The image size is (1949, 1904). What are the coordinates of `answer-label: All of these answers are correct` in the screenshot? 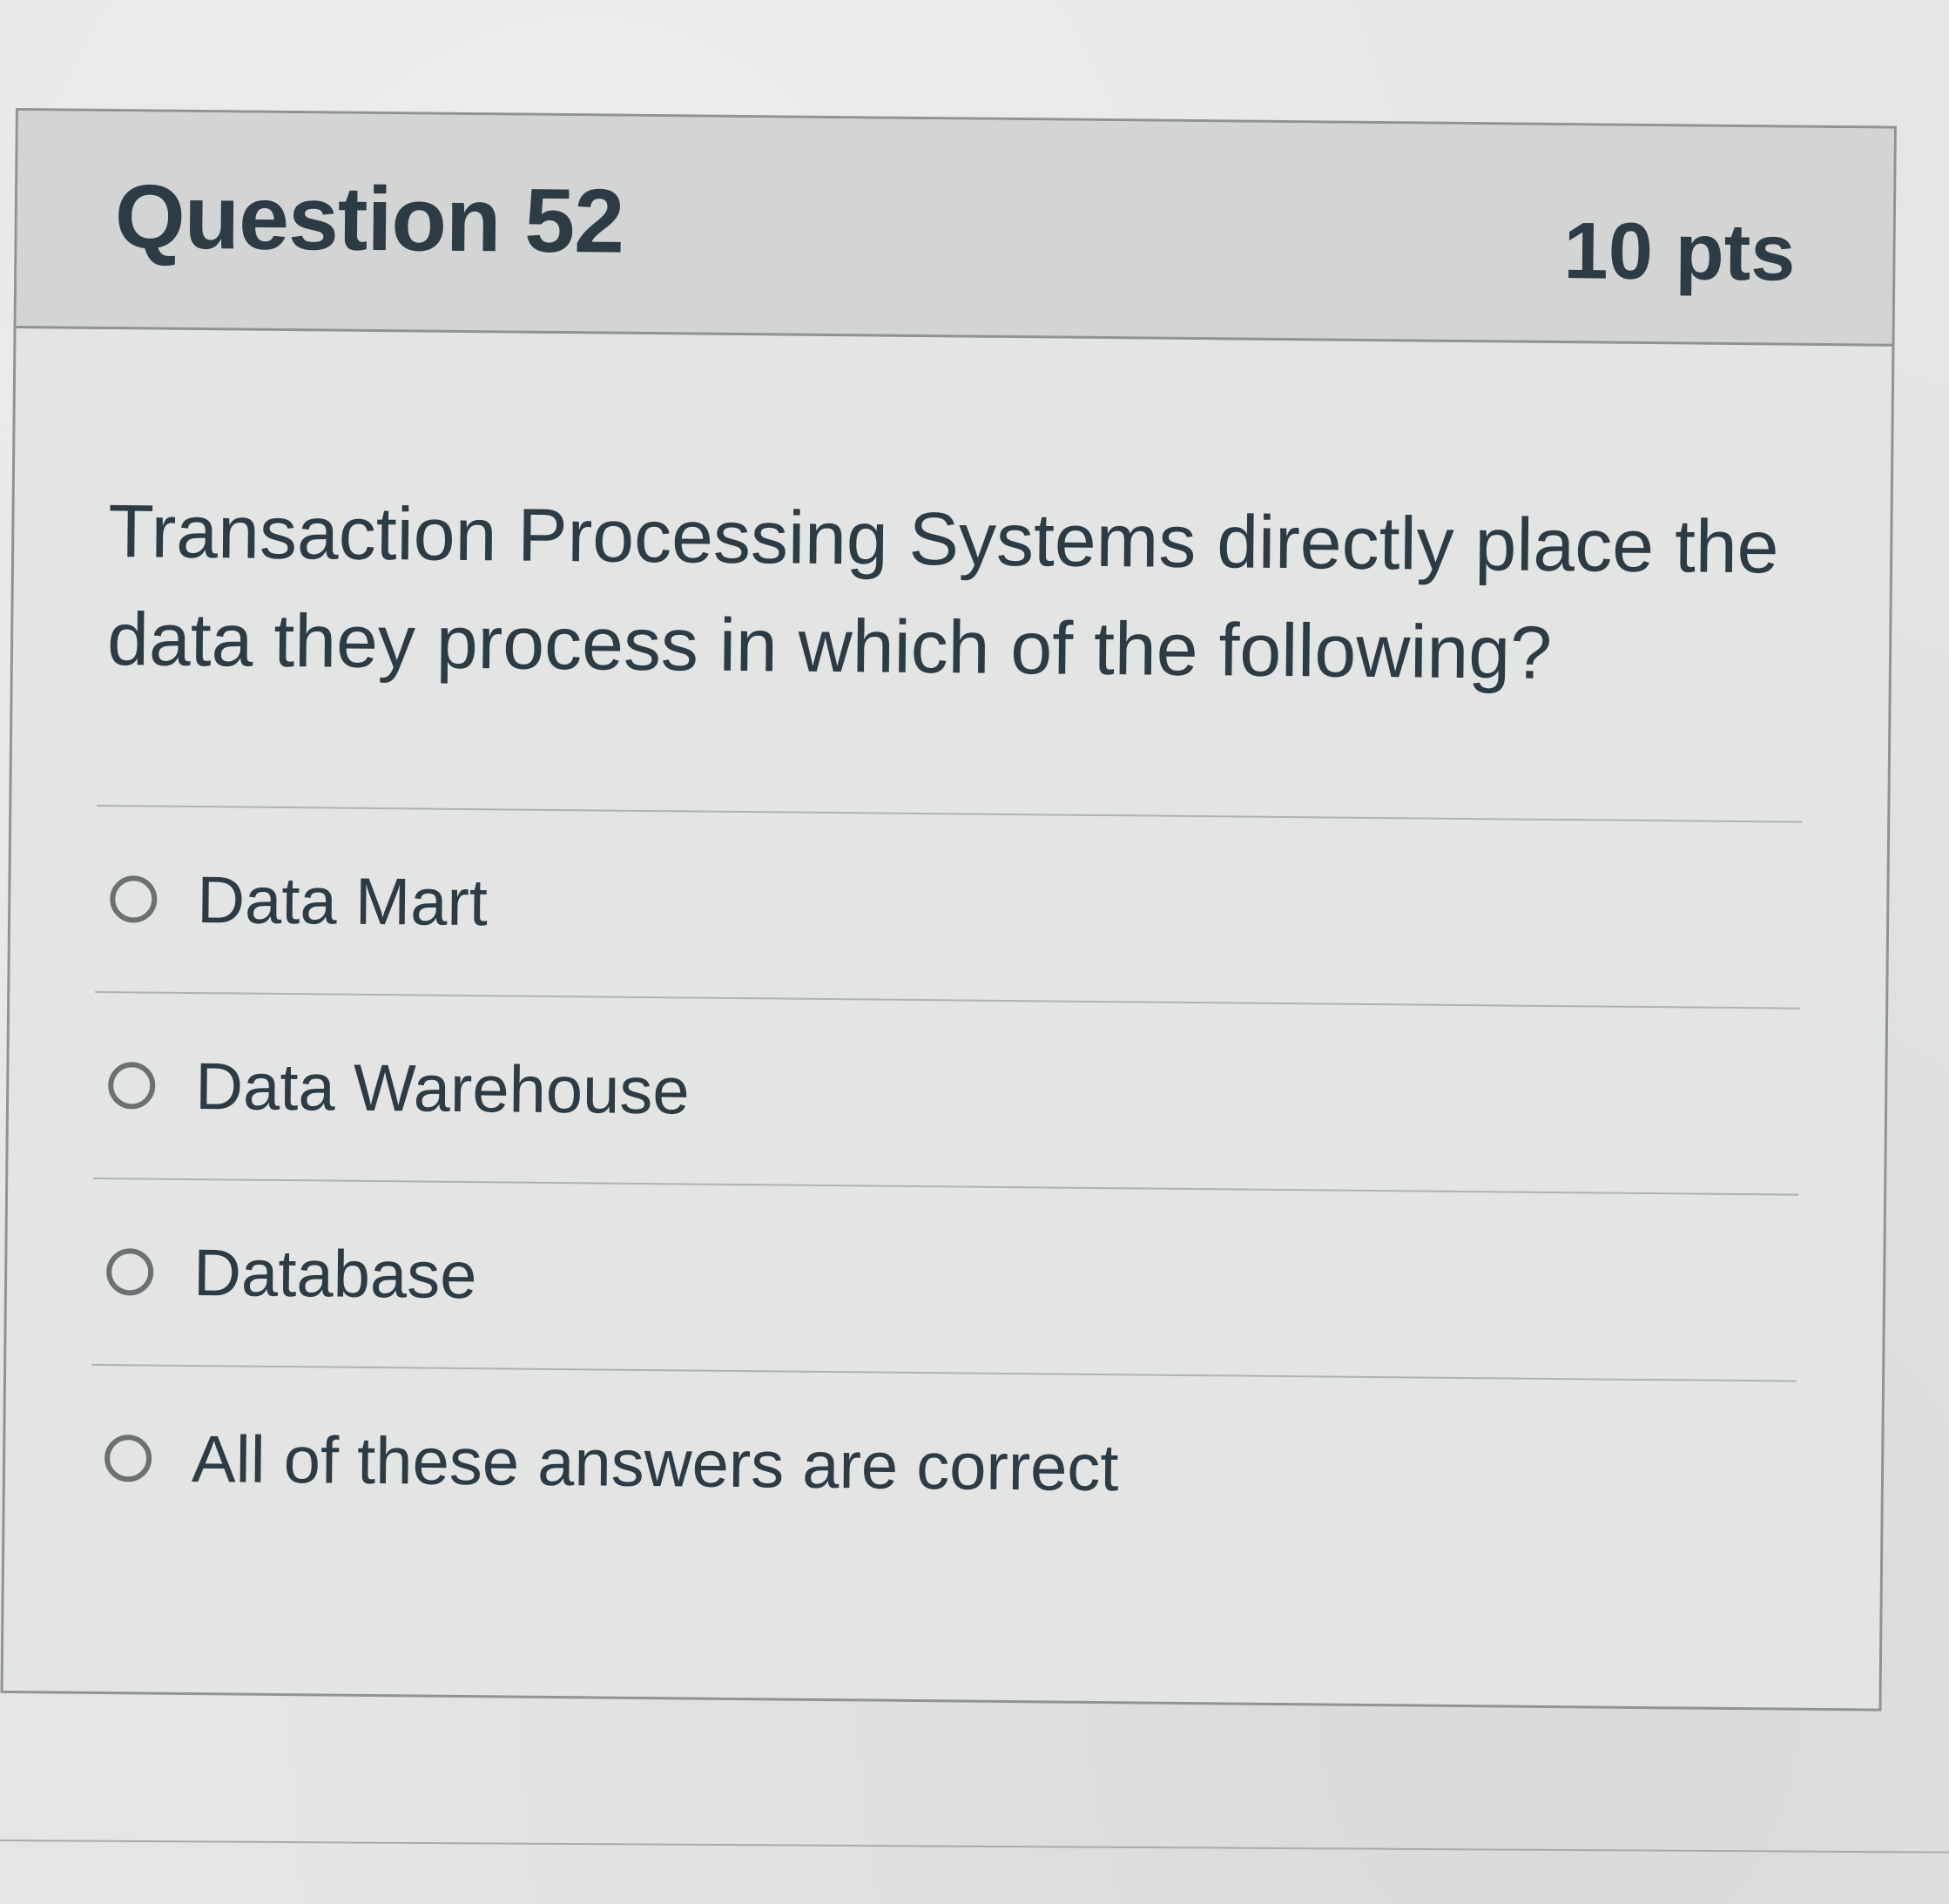 It's located at (655, 1463).